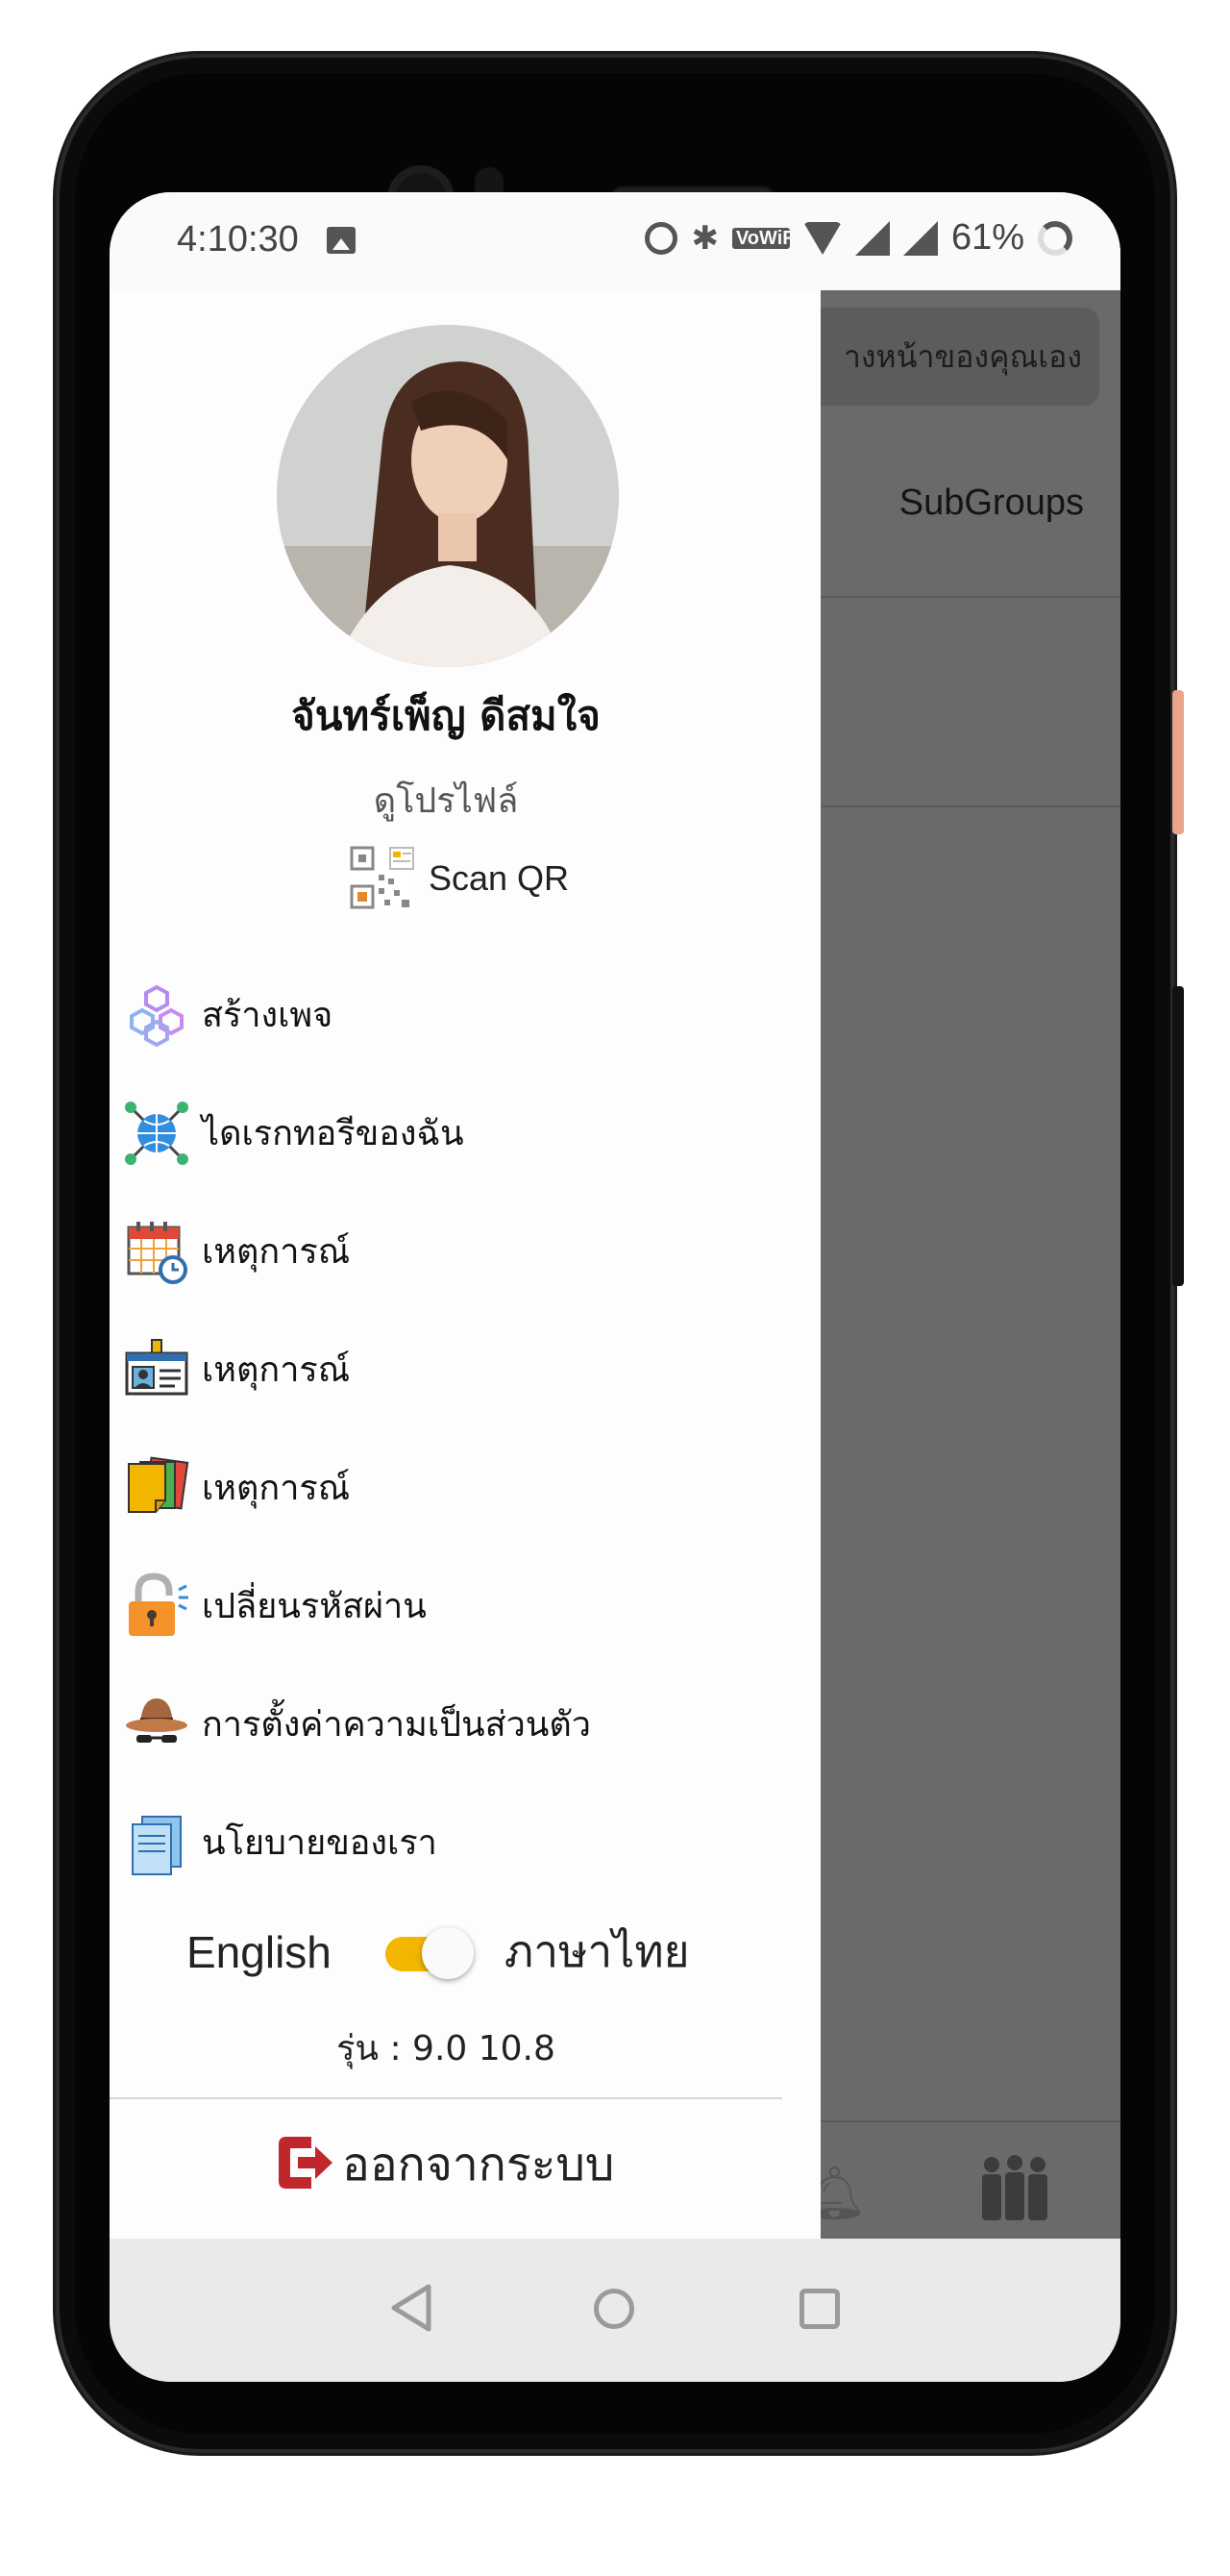 Image resolution: width=1230 pixels, height=2576 pixels. Describe the element at coordinates (1178, 1136) in the screenshot. I see `volume-button` at that location.